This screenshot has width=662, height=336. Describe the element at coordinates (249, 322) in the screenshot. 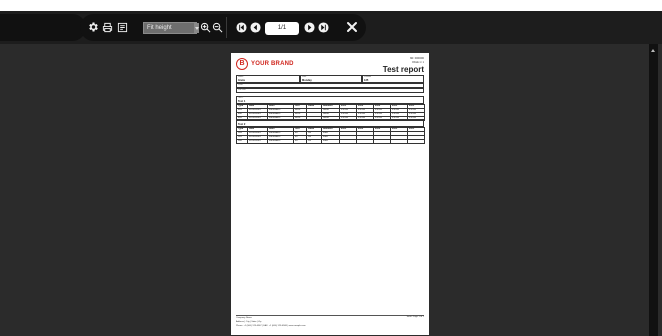

I see `footer-address: Address | City | State | Zip` at that location.